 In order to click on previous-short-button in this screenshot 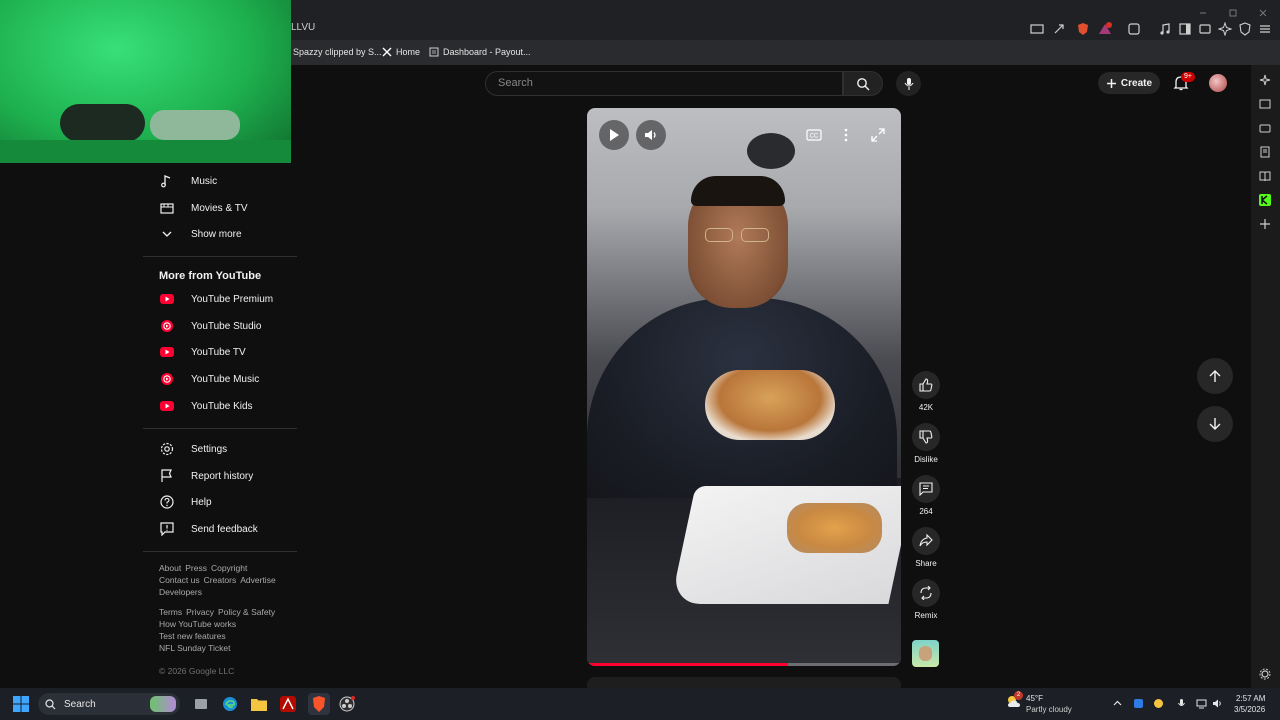, I will do `click(1215, 376)`.